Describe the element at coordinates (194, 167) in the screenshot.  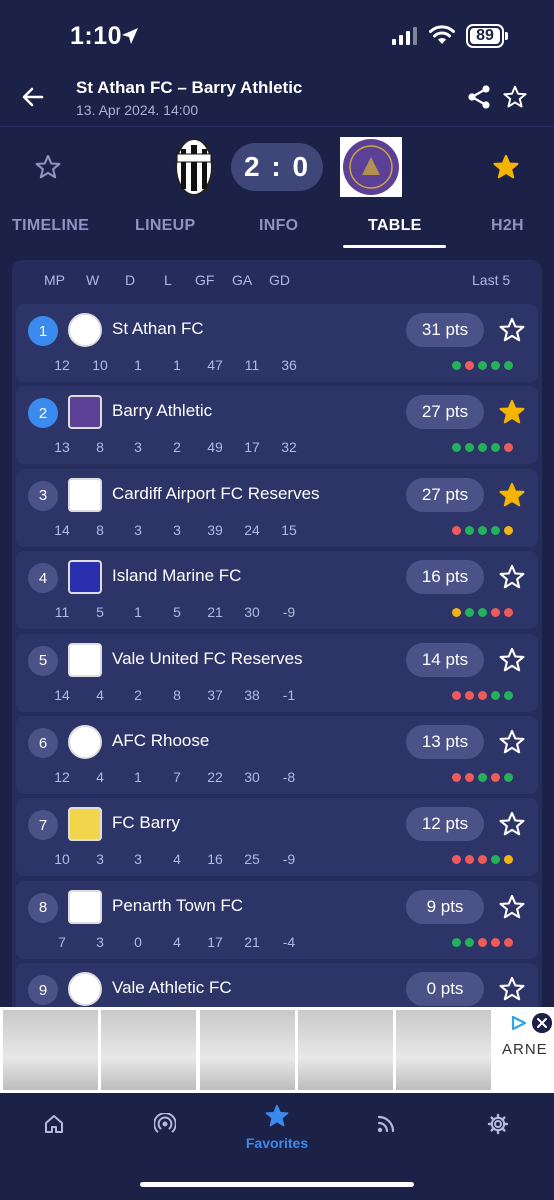
I see `home-team-logo` at that location.